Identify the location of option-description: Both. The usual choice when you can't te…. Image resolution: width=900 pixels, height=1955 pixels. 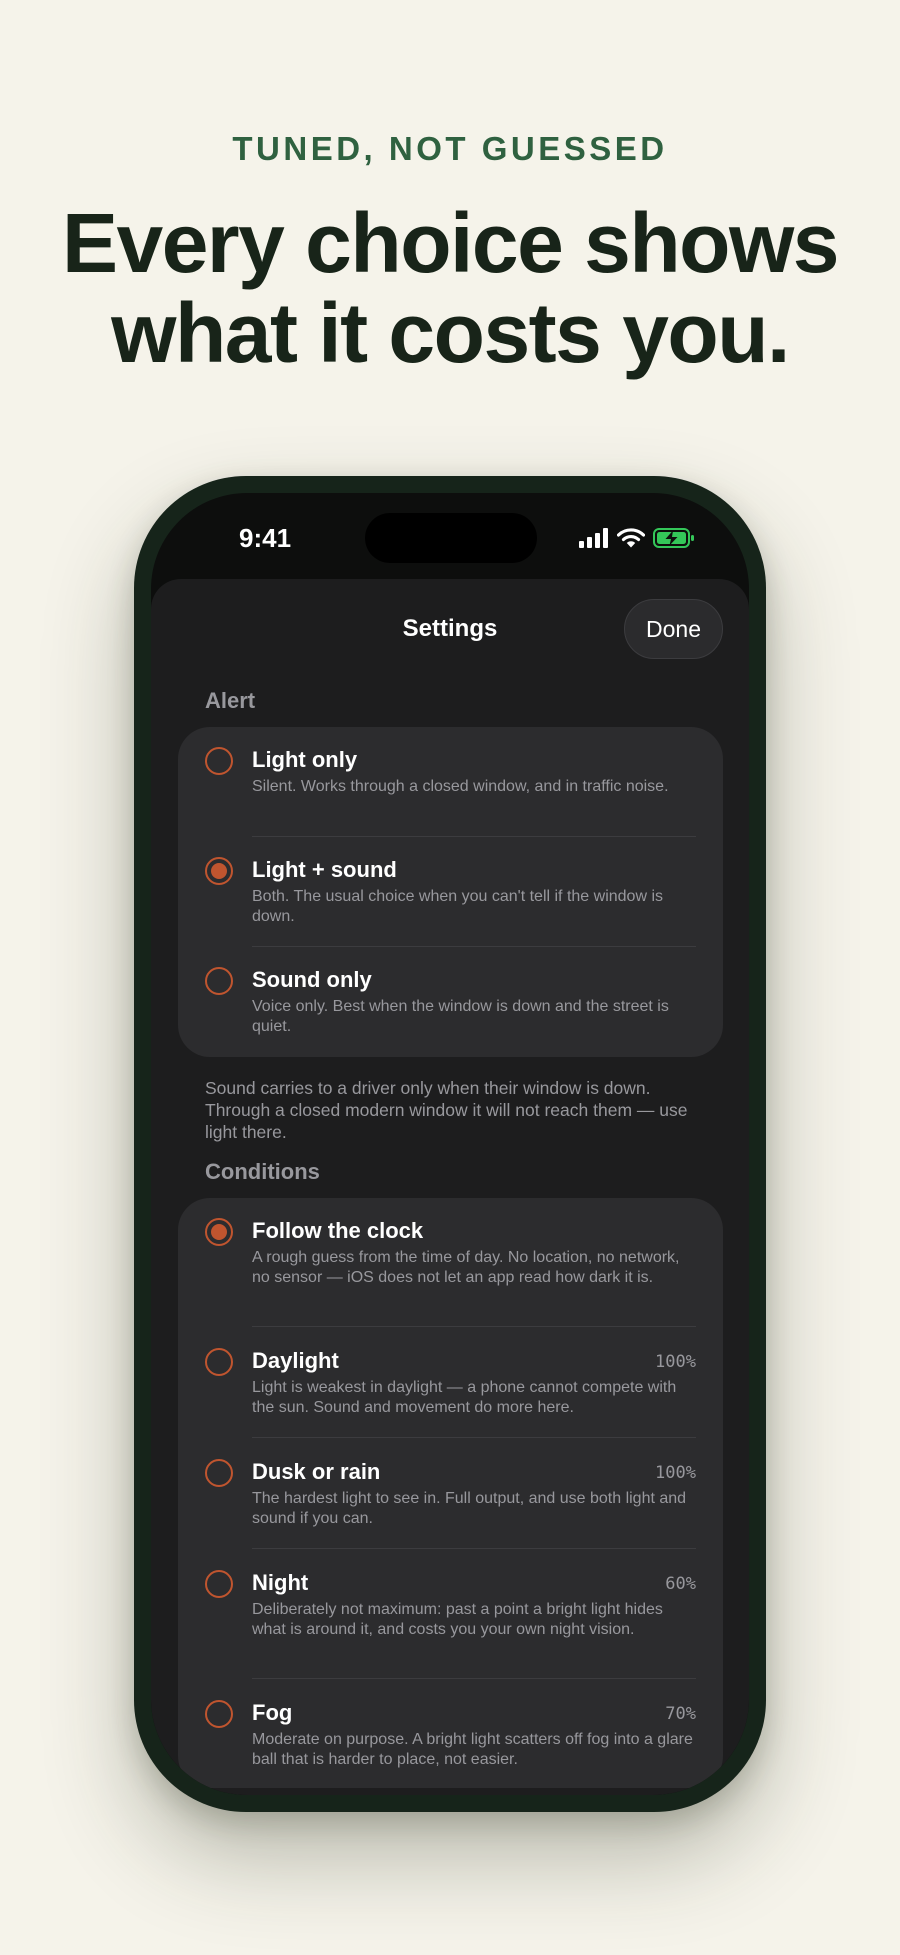
(457, 906).